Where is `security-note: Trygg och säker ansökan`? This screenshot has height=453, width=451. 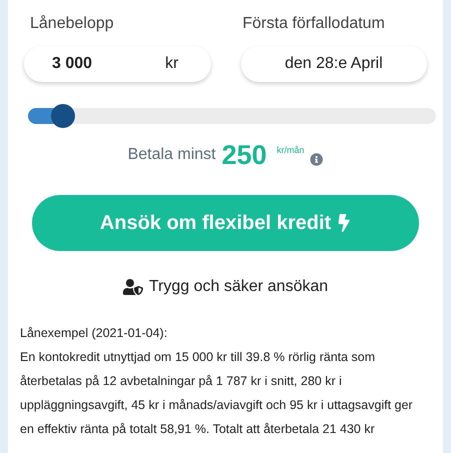 security-note: Trygg och säker ansökan is located at coordinates (238, 287).